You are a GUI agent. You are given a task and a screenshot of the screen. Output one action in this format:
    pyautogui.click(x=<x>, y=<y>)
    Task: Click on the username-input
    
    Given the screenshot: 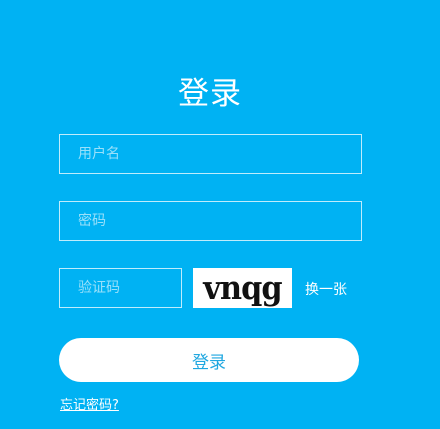 What is the action you would take?
    pyautogui.click(x=210, y=154)
    